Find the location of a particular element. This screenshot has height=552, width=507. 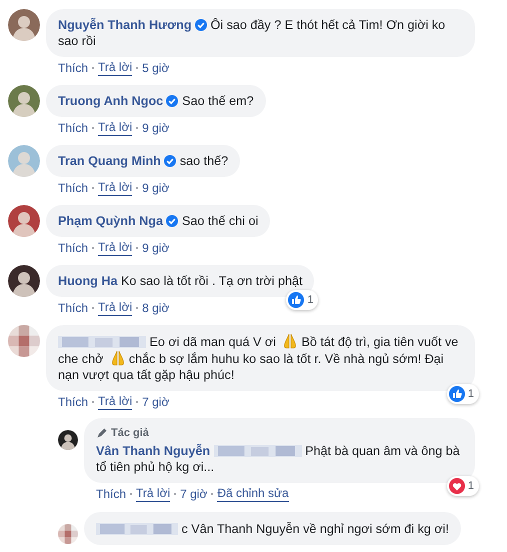

time-link: 8 giờ is located at coordinates (156, 308).